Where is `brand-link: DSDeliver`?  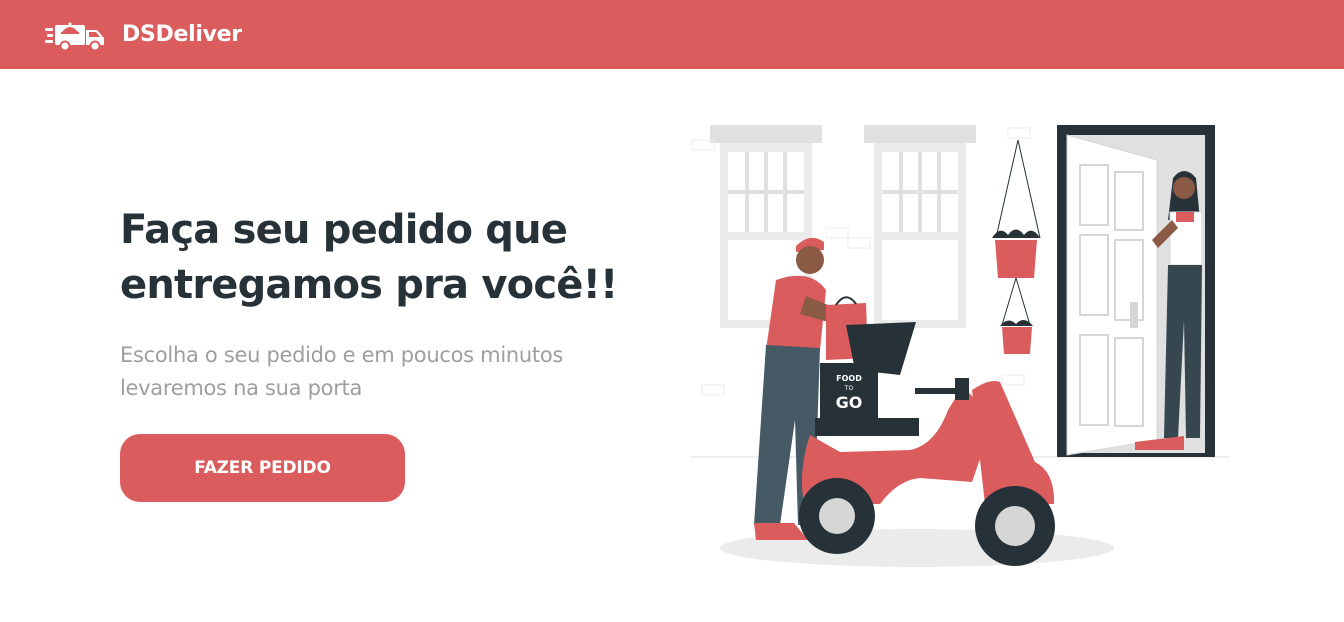 brand-link: DSDeliver is located at coordinates (143, 35).